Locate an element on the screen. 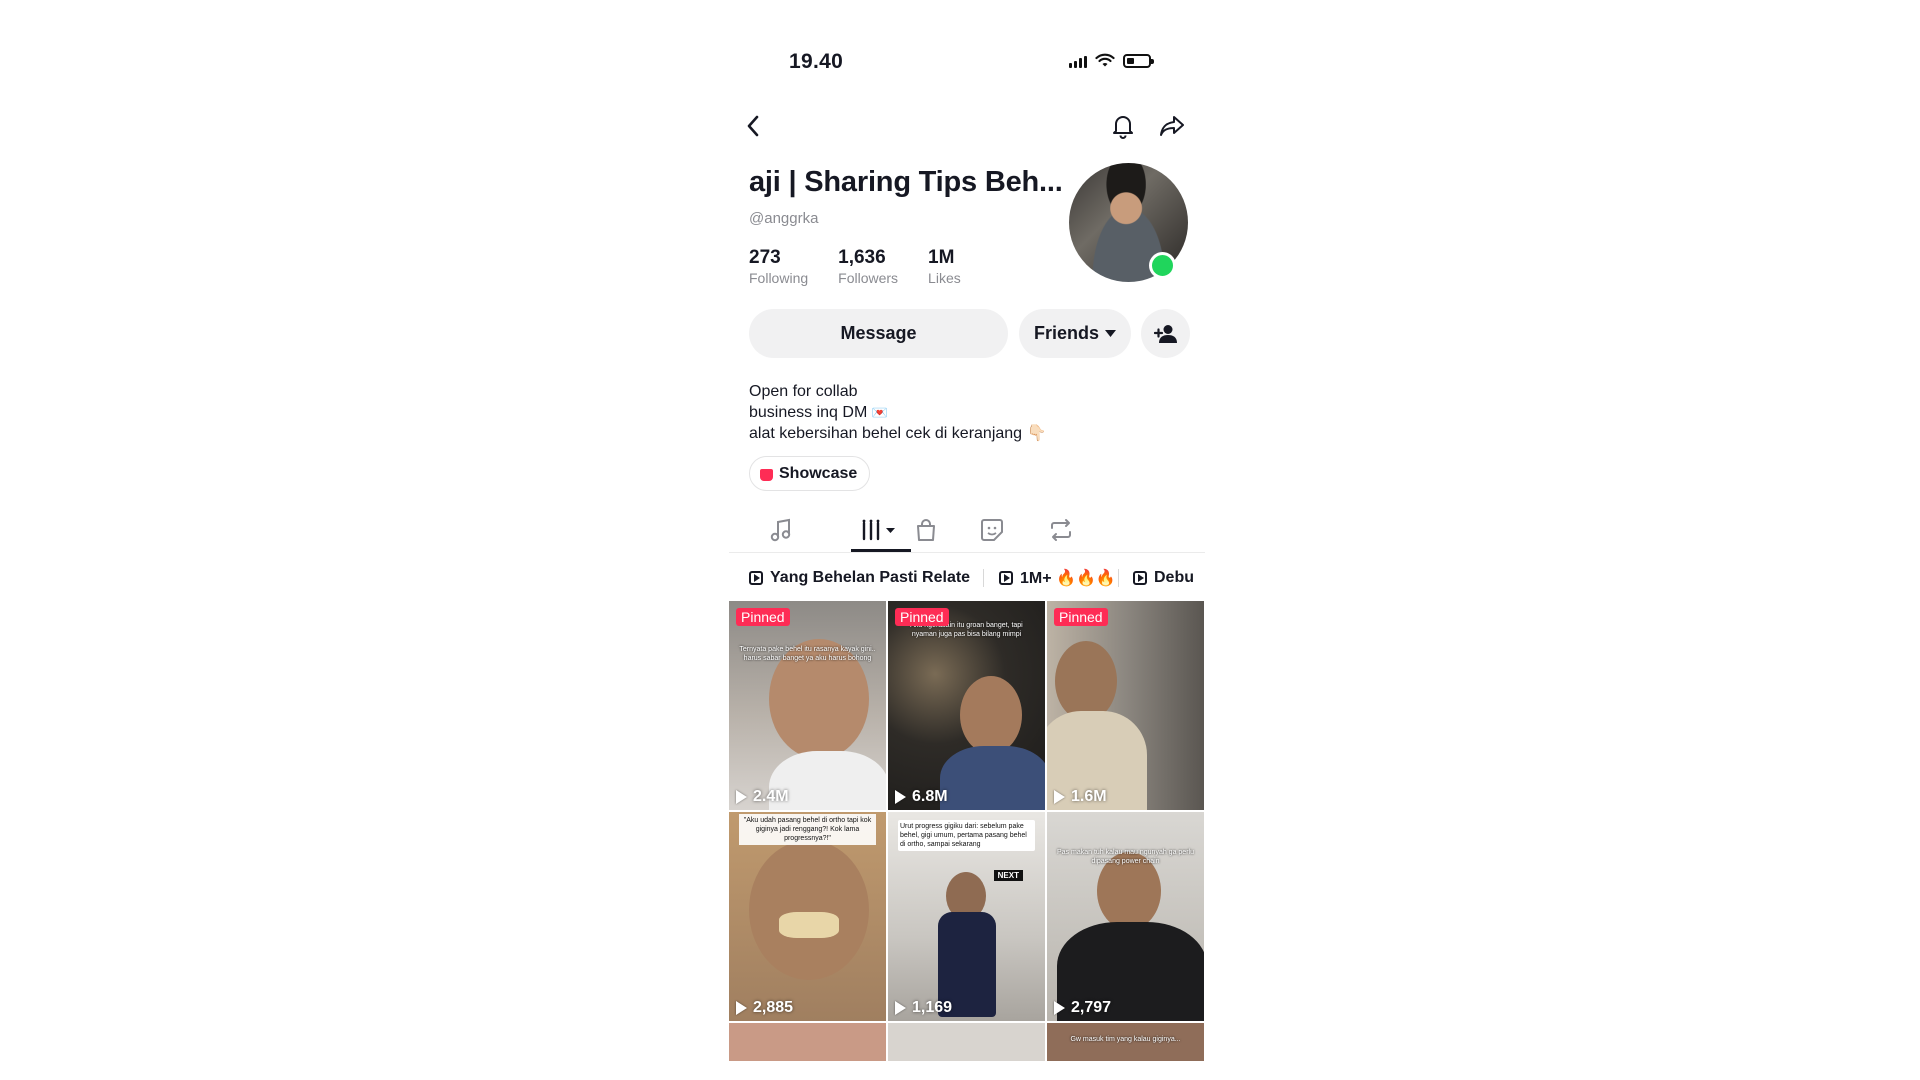 The height and width of the screenshot is (1080, 1920). share-button is located at coordinates (1172, 126).